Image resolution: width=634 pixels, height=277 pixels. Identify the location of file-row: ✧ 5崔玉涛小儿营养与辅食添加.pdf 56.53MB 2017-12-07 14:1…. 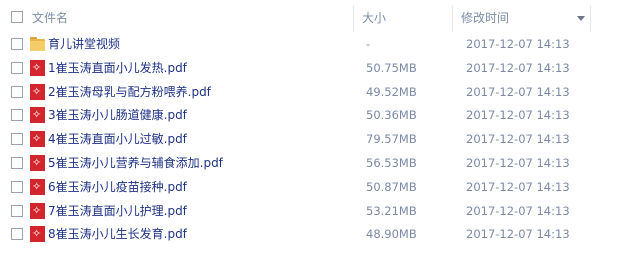
(317, 163).